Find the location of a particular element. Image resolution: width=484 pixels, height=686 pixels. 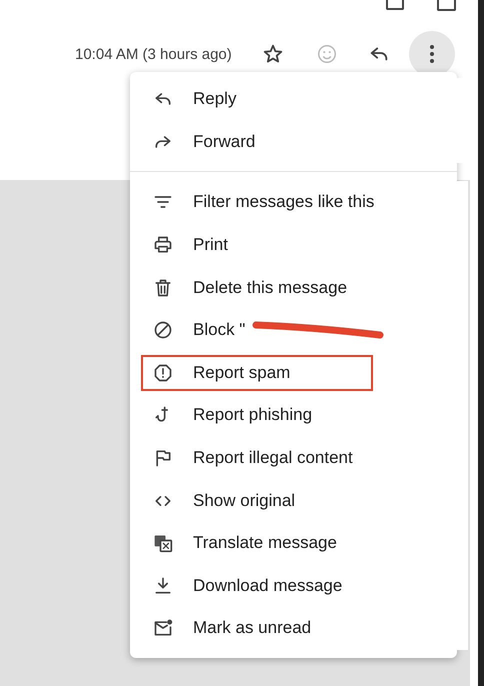

translate-icon is located at coordinates (163, 543).